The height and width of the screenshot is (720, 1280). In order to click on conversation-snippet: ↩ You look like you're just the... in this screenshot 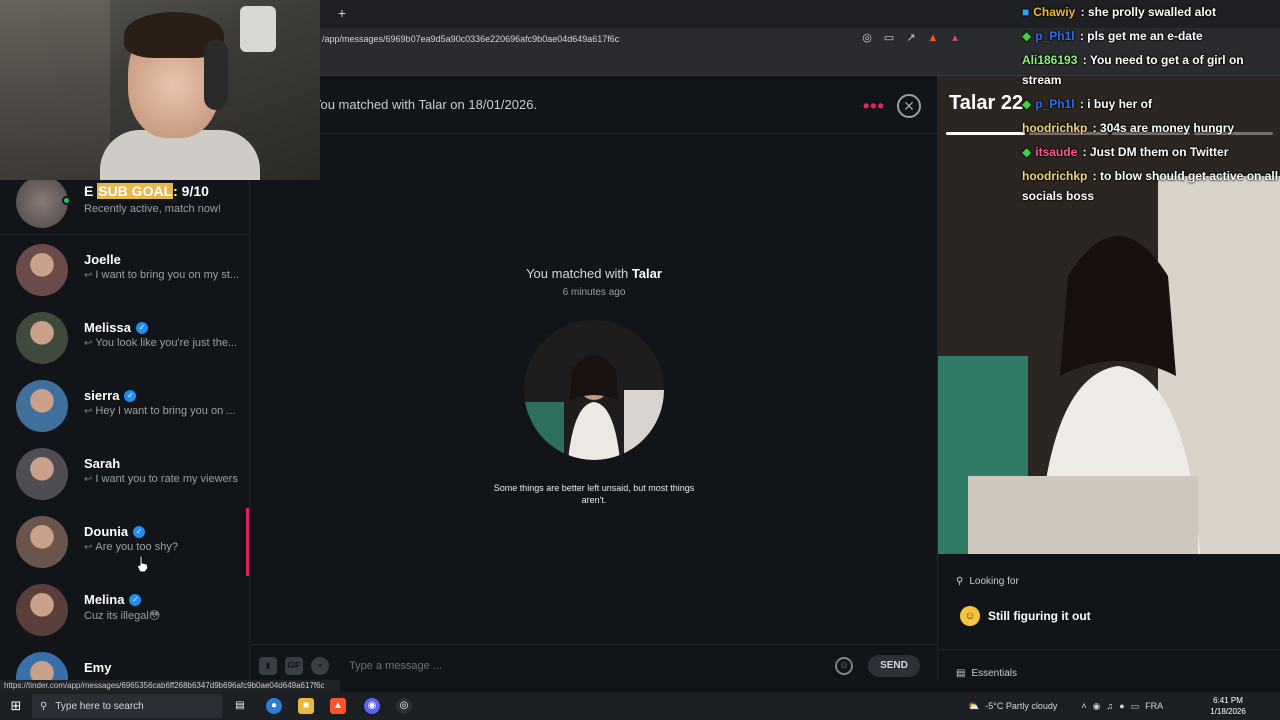, I will do `click(164, 343)`.